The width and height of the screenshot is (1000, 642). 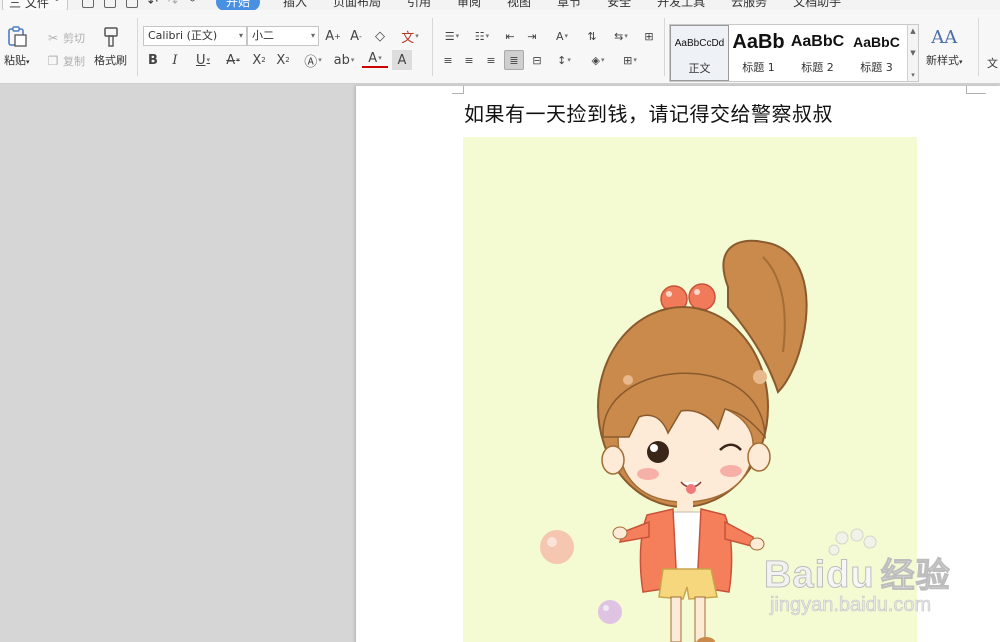 What do you see at coordinates (448, 60) in the screenshot?
I see `align-left-icon: ≡` at bounding box center [448, 60].